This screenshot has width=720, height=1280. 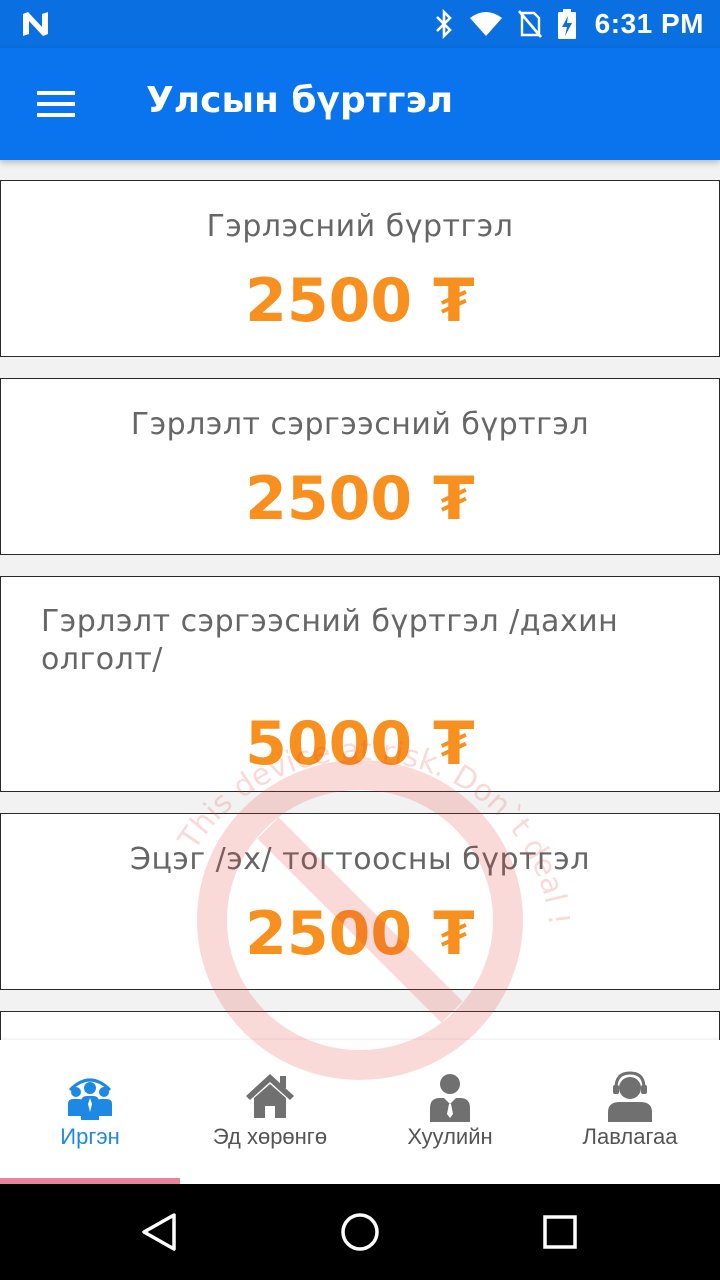 I want to click on service-card-partial, so click(x=360, y=1025).